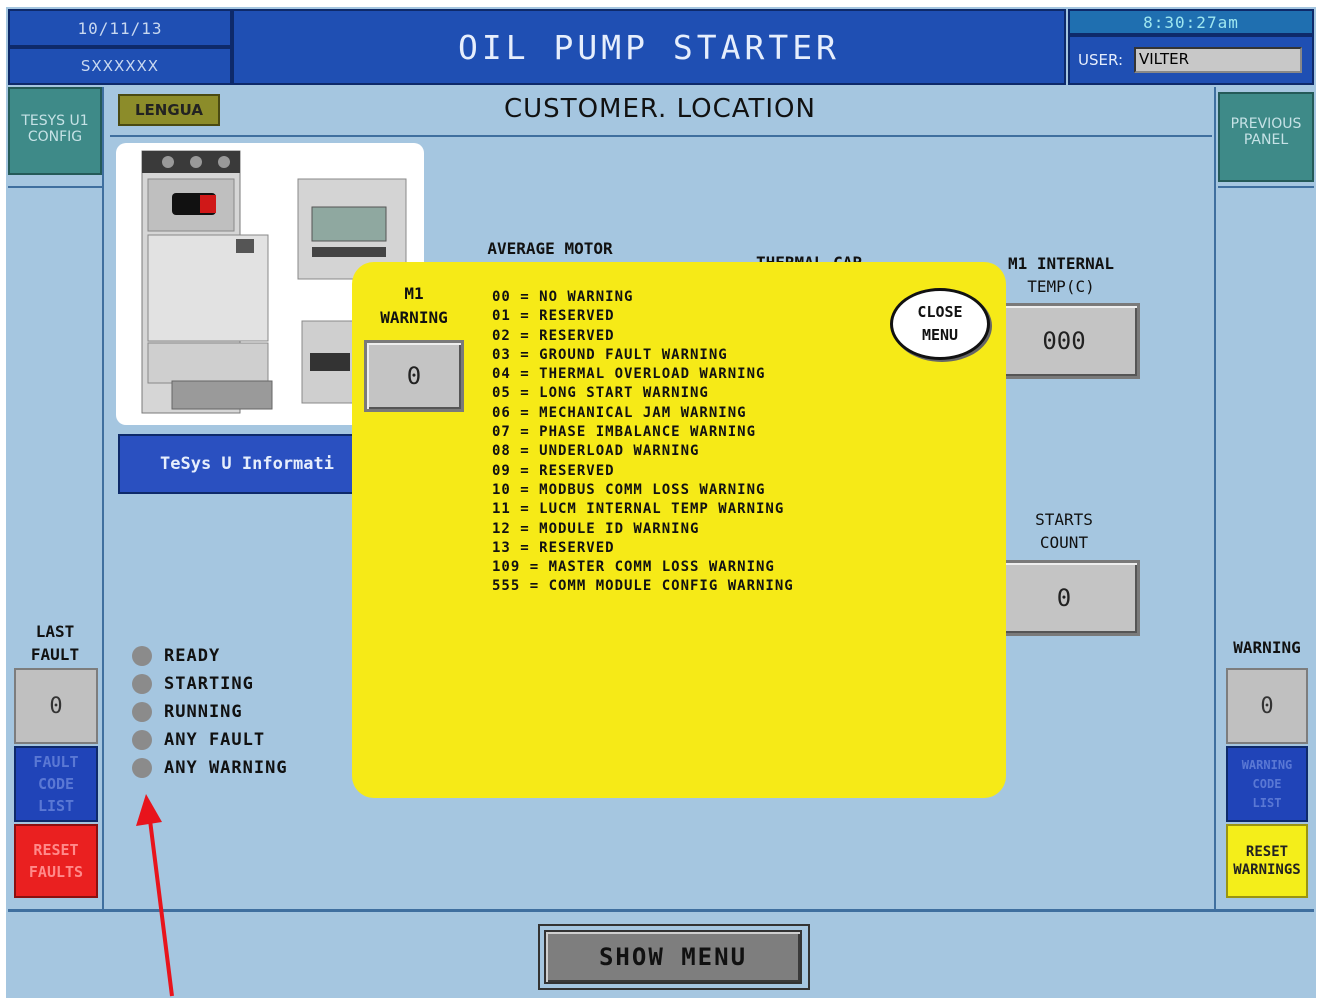 The height and width of the screenshot is (998, 1325). What do you see at coordinates (232, 656) in the screenshot?
I see `status-ready: READY` at bounding box center [232, 656].